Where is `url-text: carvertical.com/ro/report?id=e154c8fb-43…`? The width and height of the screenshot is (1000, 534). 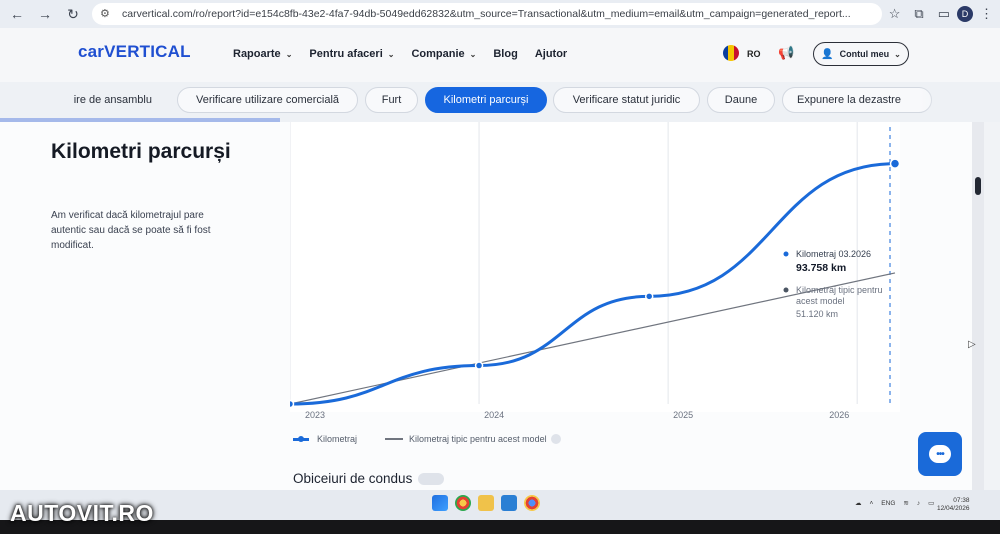
url-text: carvertical.com/ro/report?id=e154c8fb-43… is located at coordinates (486, 14).